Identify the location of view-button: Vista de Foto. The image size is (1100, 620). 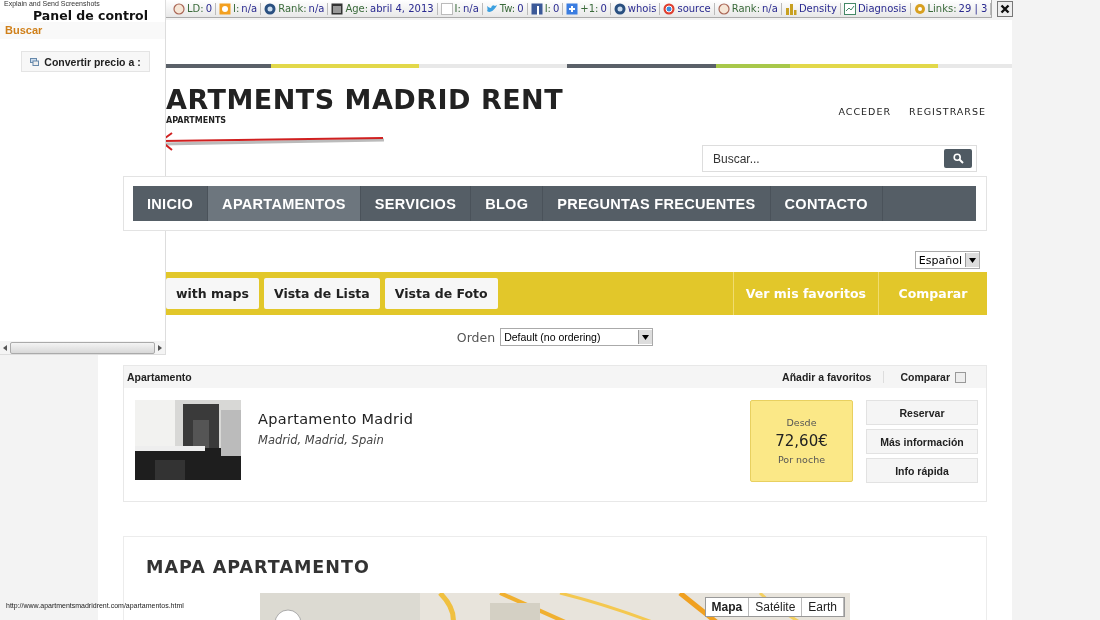
(441, 293).